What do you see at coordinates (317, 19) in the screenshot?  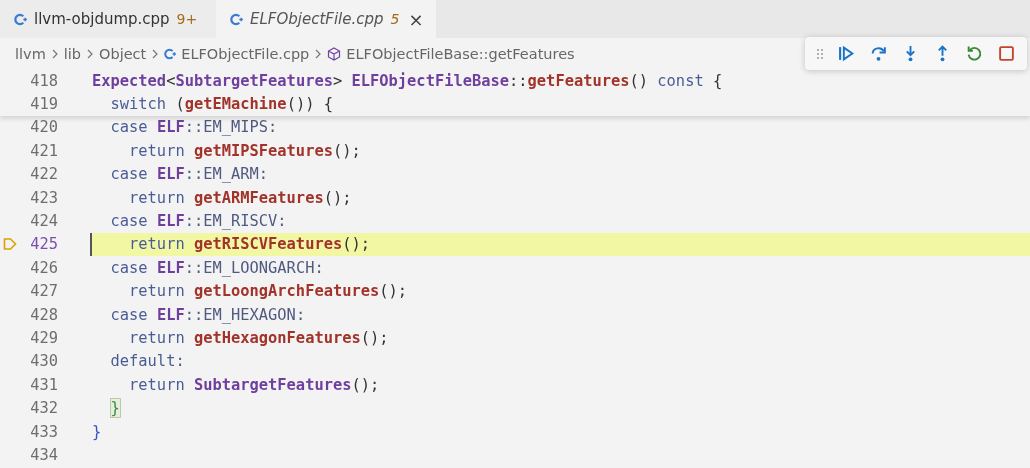 I see `tab-label: ELFObjectFile.cpp` at bounding box center [317, 19].